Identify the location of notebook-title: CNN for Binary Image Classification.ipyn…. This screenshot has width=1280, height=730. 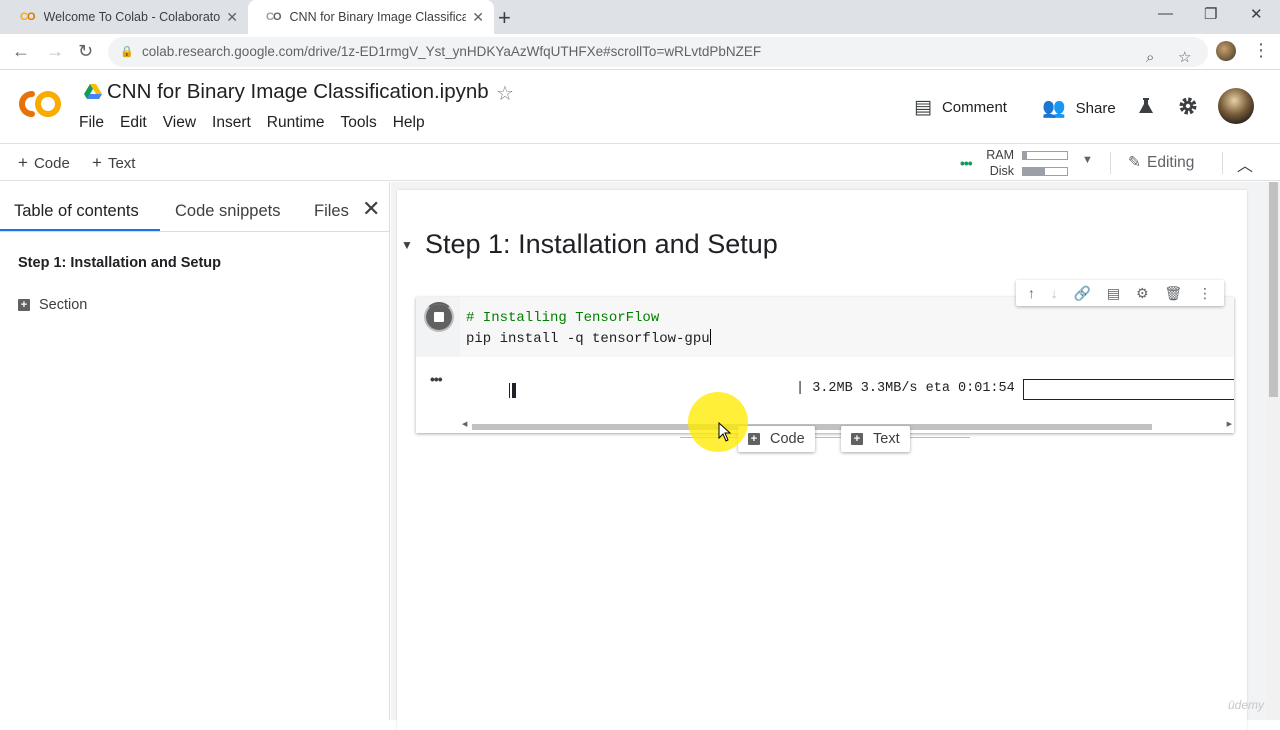
(298, 92).